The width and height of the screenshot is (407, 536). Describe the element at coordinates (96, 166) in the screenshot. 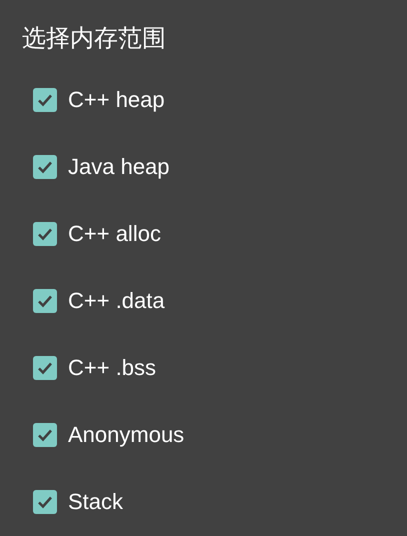

I see `checkbox-option: Java heap` at that location.